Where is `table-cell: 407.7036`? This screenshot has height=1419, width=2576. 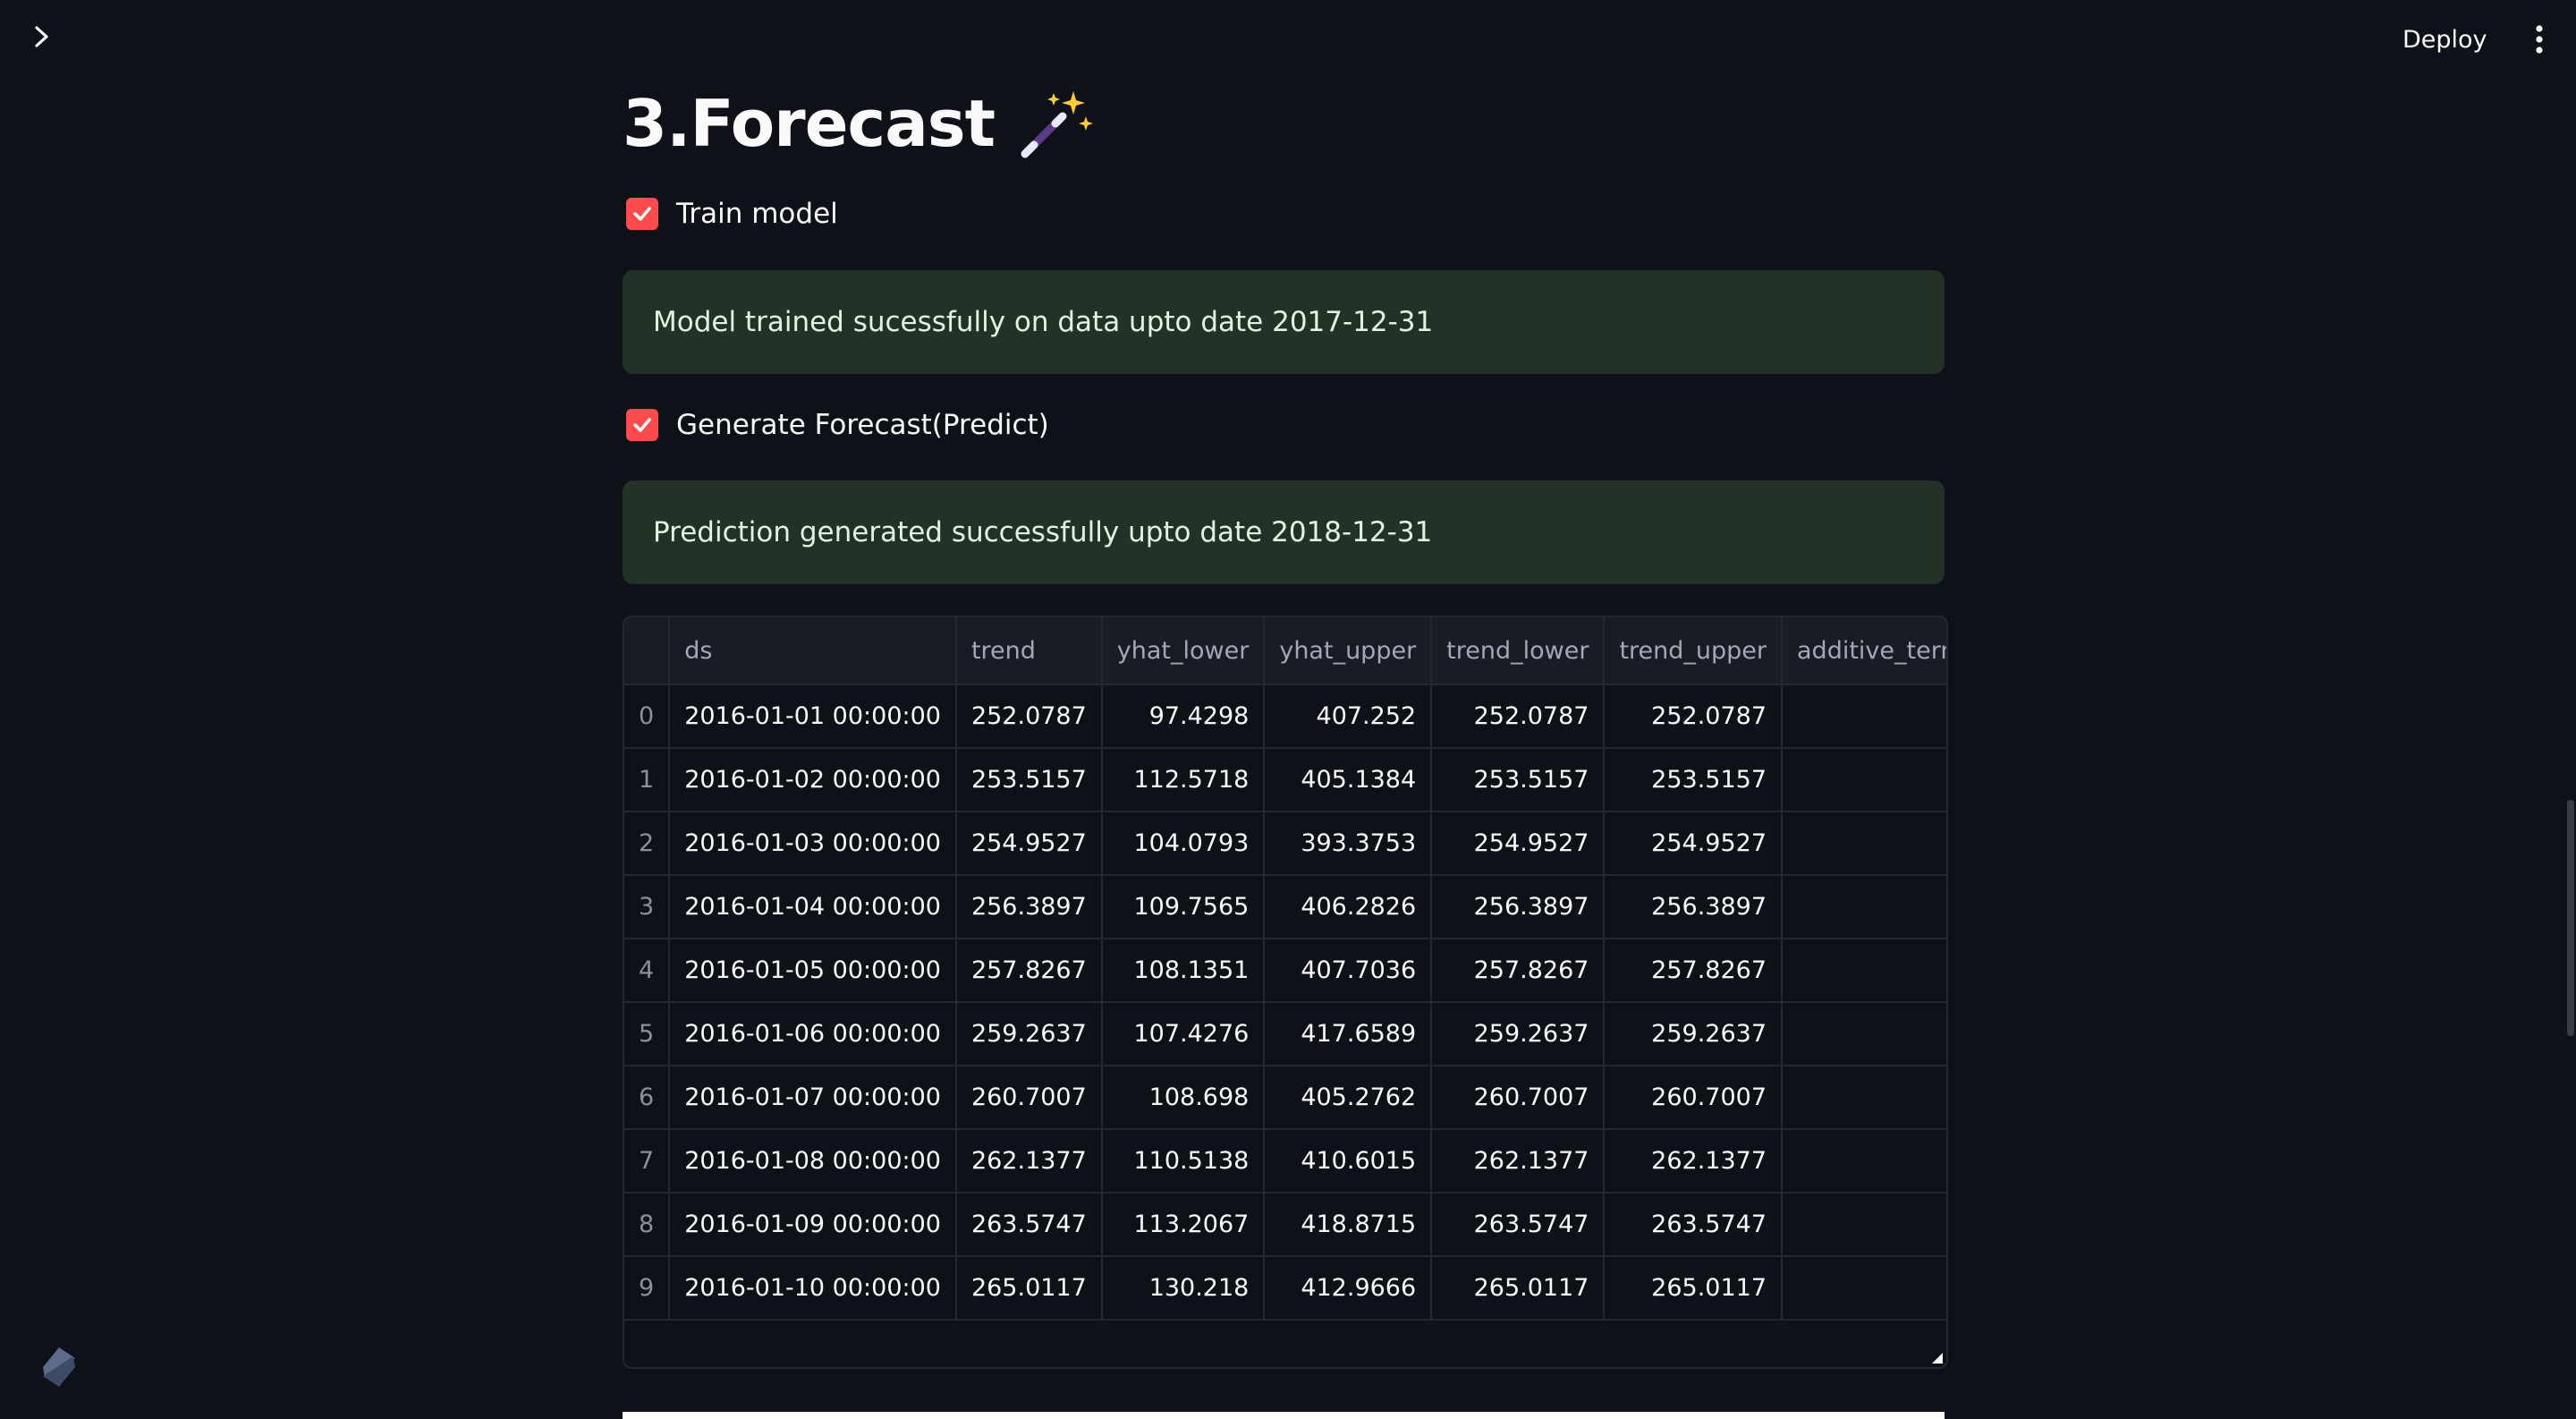 table-cell: 407.7036 is located at coordinates (1348, 971).